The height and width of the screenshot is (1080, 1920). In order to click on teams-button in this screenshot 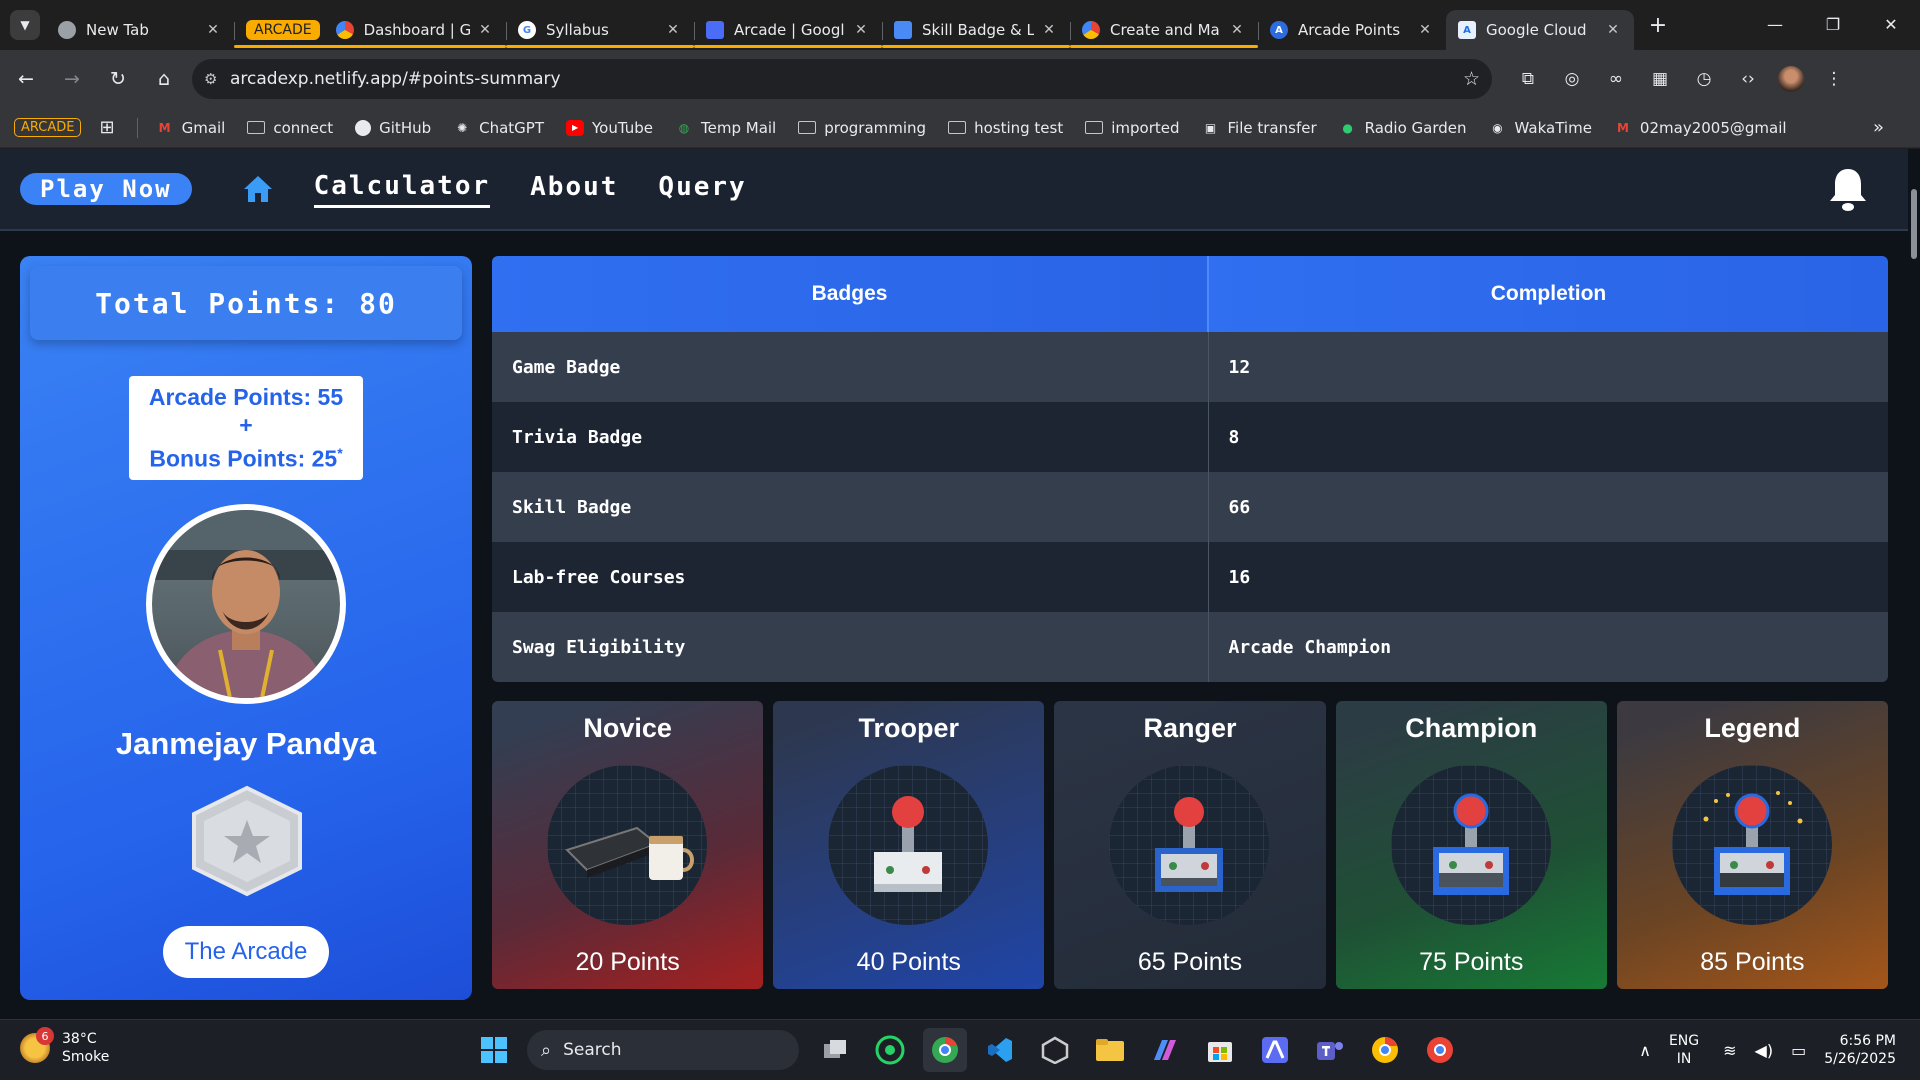, I will do `click(1330, 1050)`.